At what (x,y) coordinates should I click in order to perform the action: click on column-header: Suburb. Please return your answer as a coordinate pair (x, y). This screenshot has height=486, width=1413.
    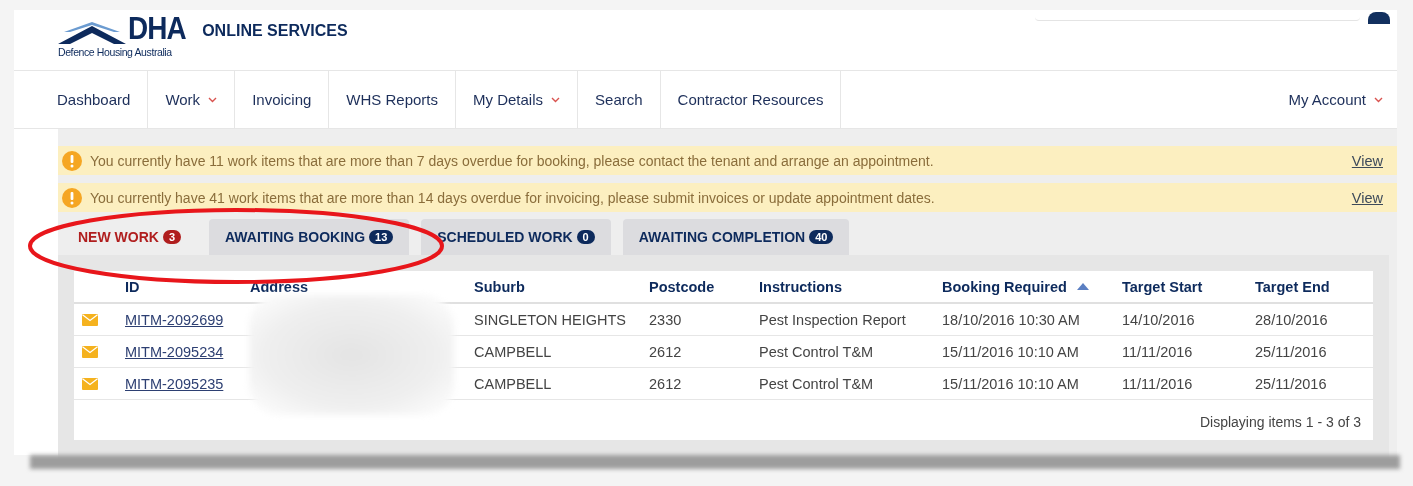
    Looking at the image, I should click on (561, 286).